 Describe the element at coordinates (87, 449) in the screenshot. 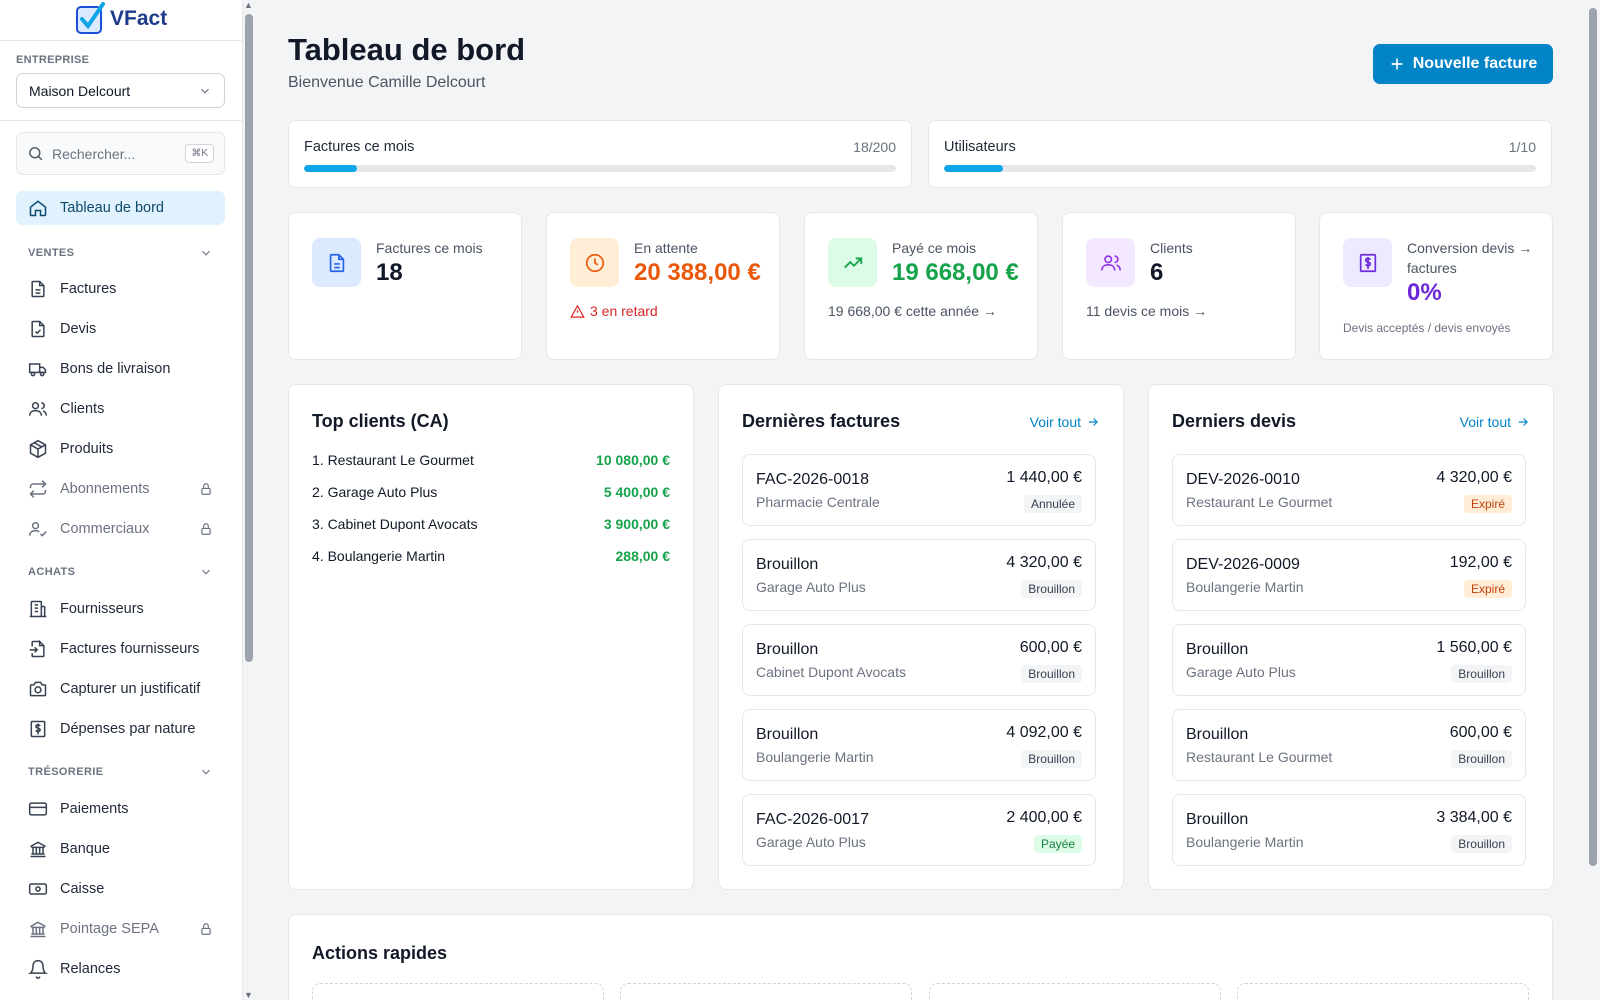

I see `nav-label: Produits` at that location.